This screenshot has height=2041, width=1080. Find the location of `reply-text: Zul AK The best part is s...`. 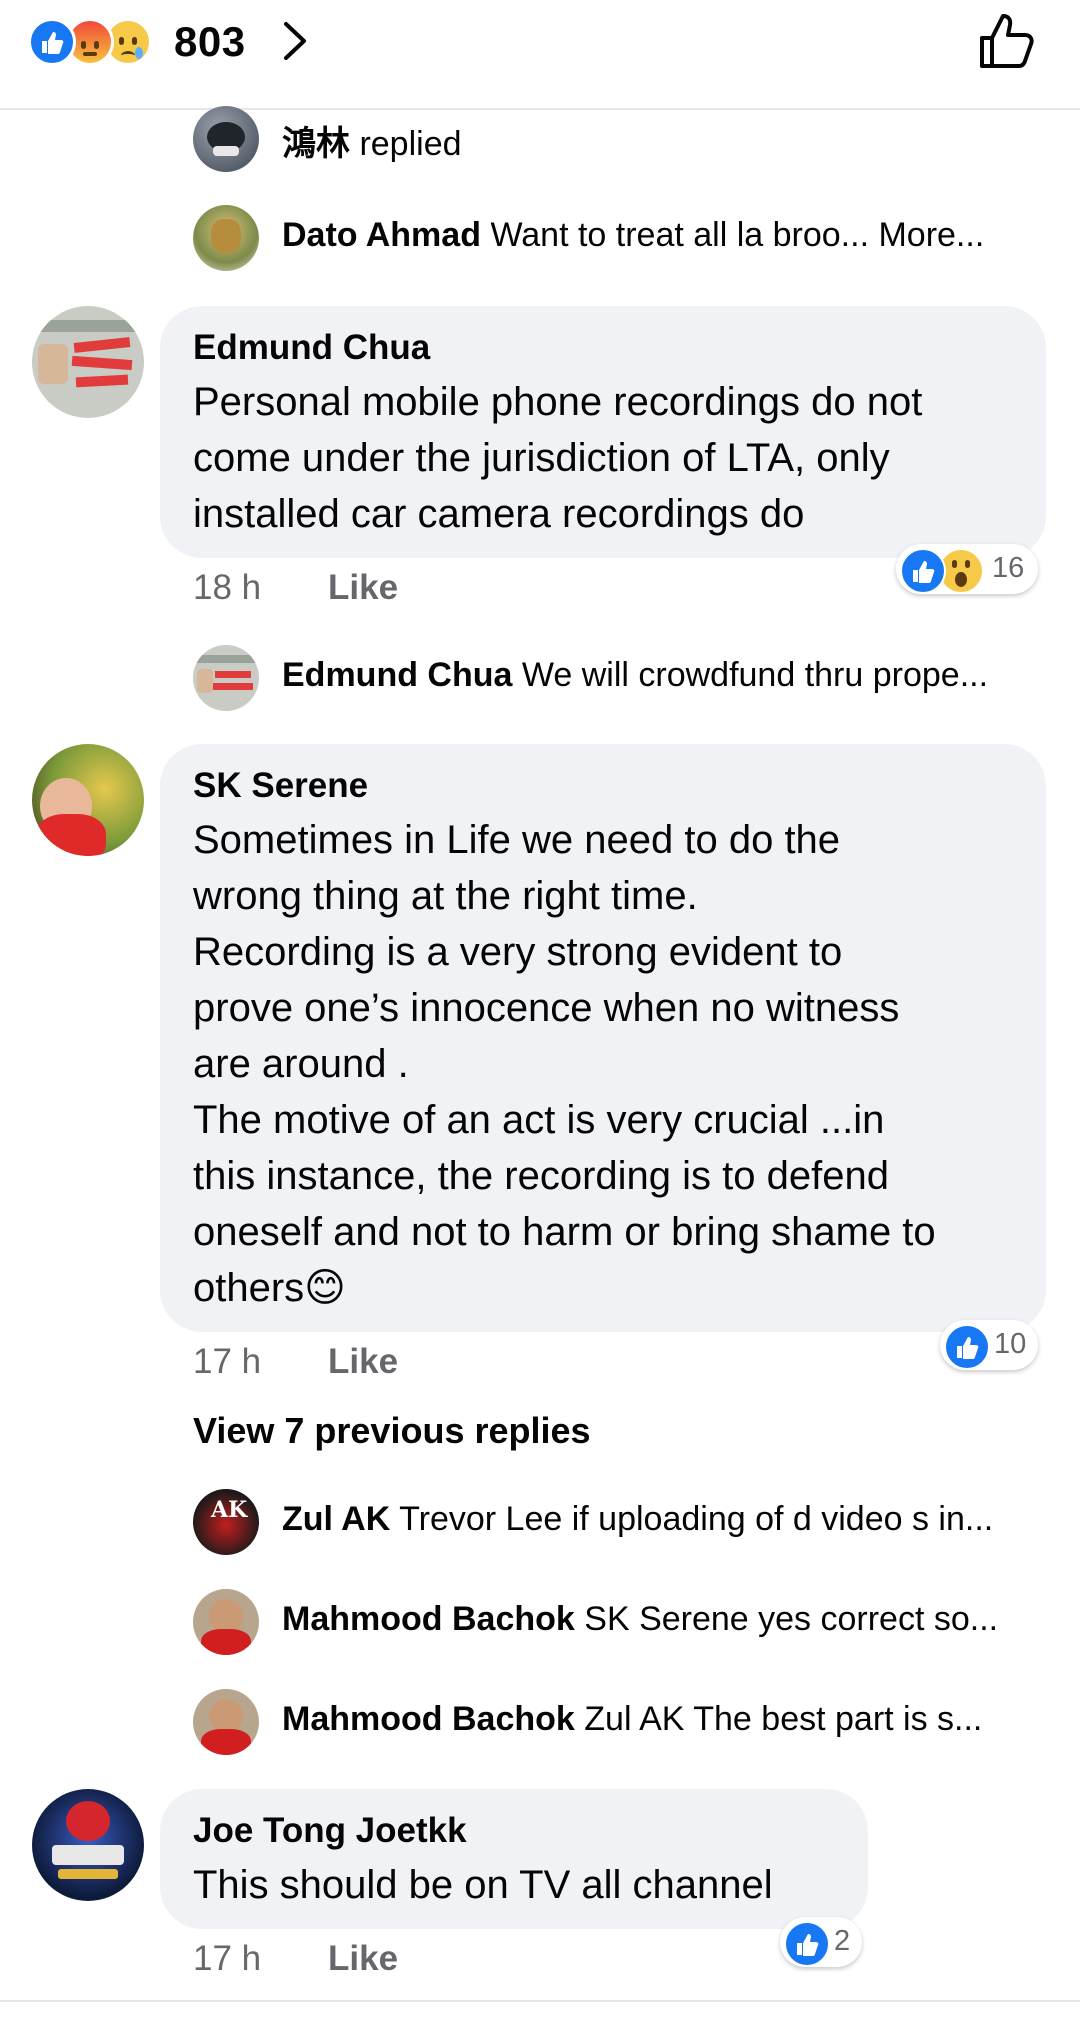

reply-text: Zul AK The best part is s... is located at coordinates (783, 1719).